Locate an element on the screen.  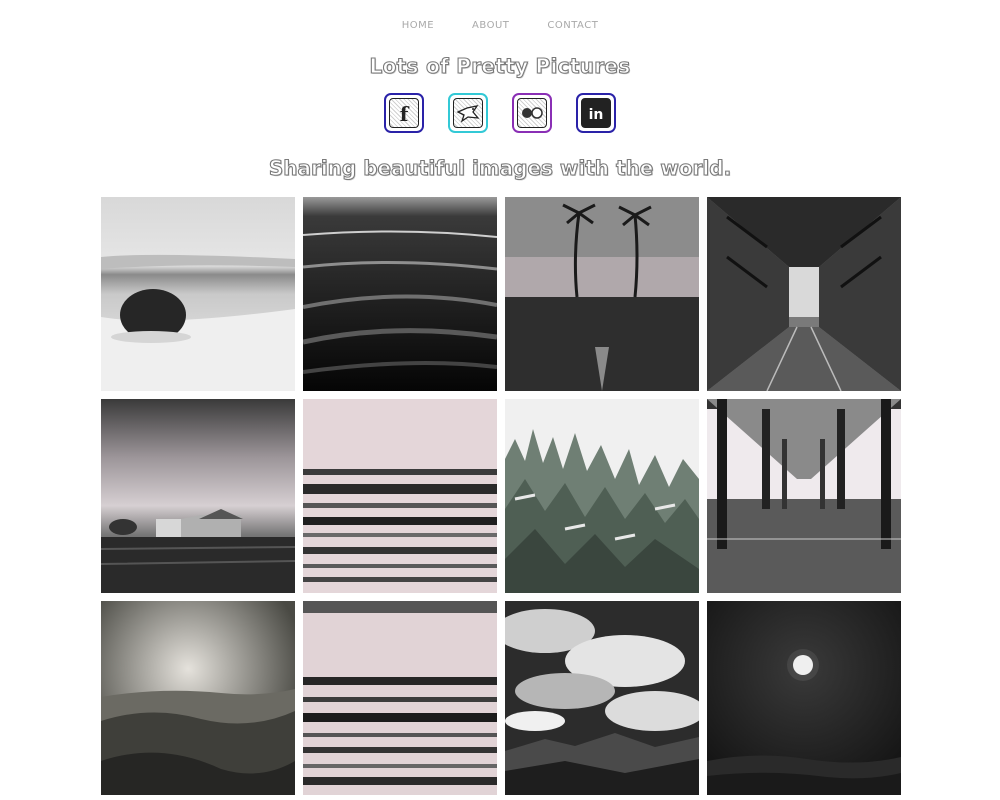
svg-text: f is located at coordinates (405, 114).